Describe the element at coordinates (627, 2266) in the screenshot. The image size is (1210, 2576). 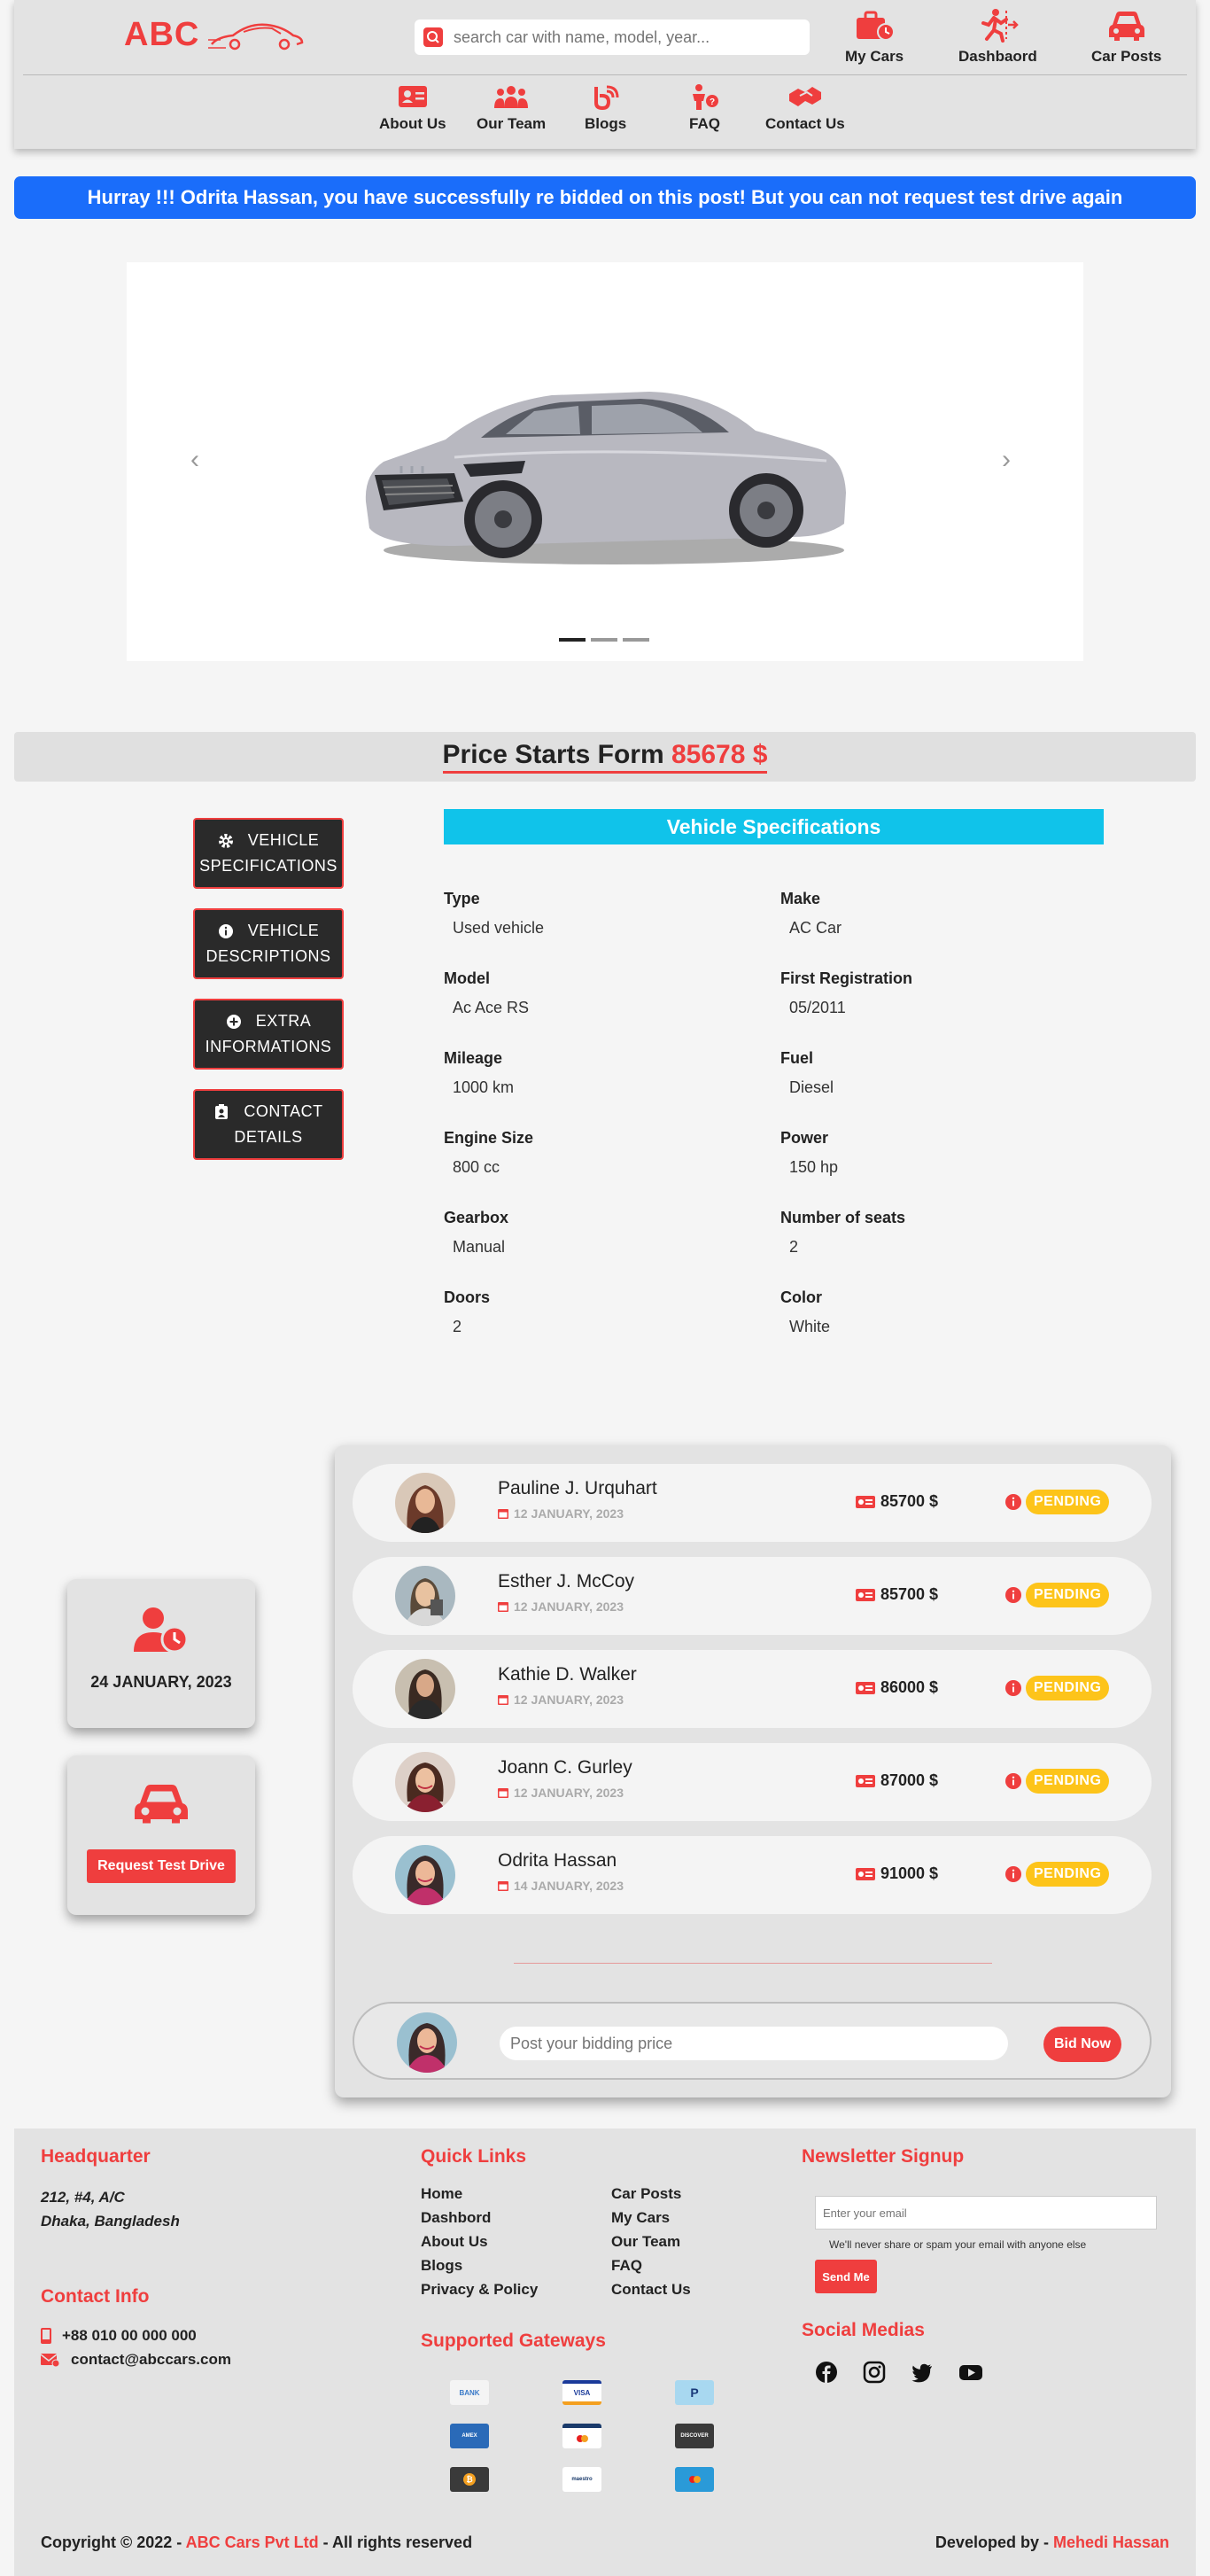
I see `footer-link-faq: FAQ` at that location.